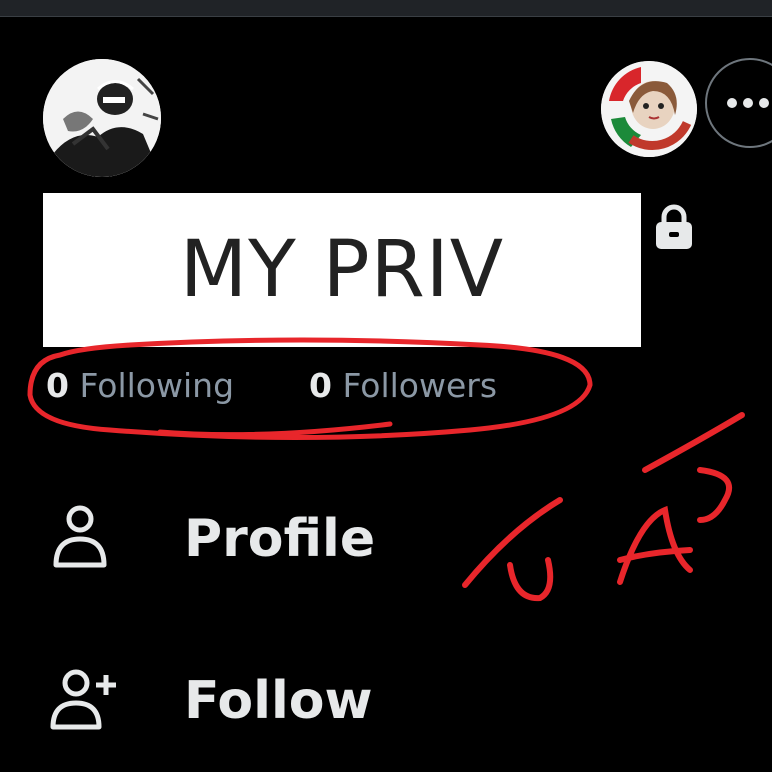 The width and height of the screenshot is (772, 772). I want to click on following-stat: 0 Following, so click(140, 385).